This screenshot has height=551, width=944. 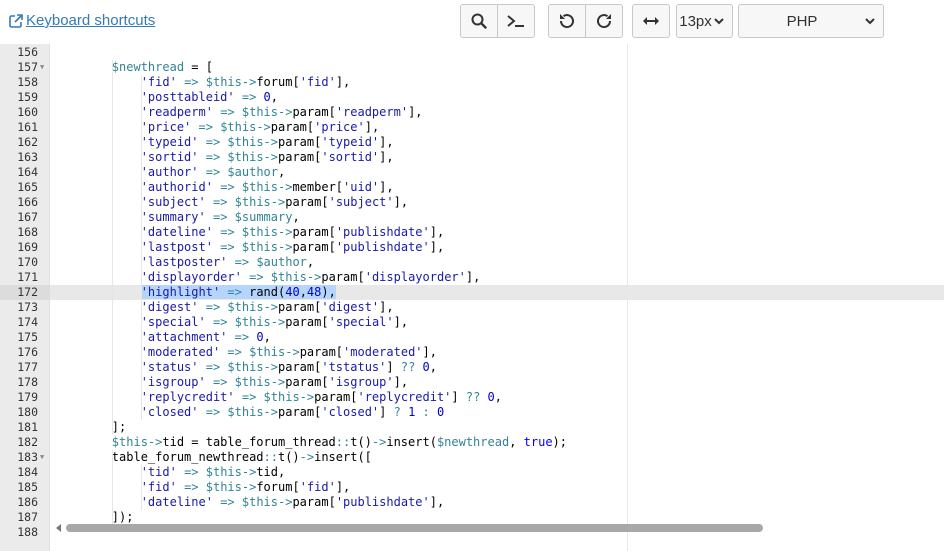 What do you see at coordinates (27, 277) in the screenshot?
I see `line-number: 171` at bounding box center [27, 277].